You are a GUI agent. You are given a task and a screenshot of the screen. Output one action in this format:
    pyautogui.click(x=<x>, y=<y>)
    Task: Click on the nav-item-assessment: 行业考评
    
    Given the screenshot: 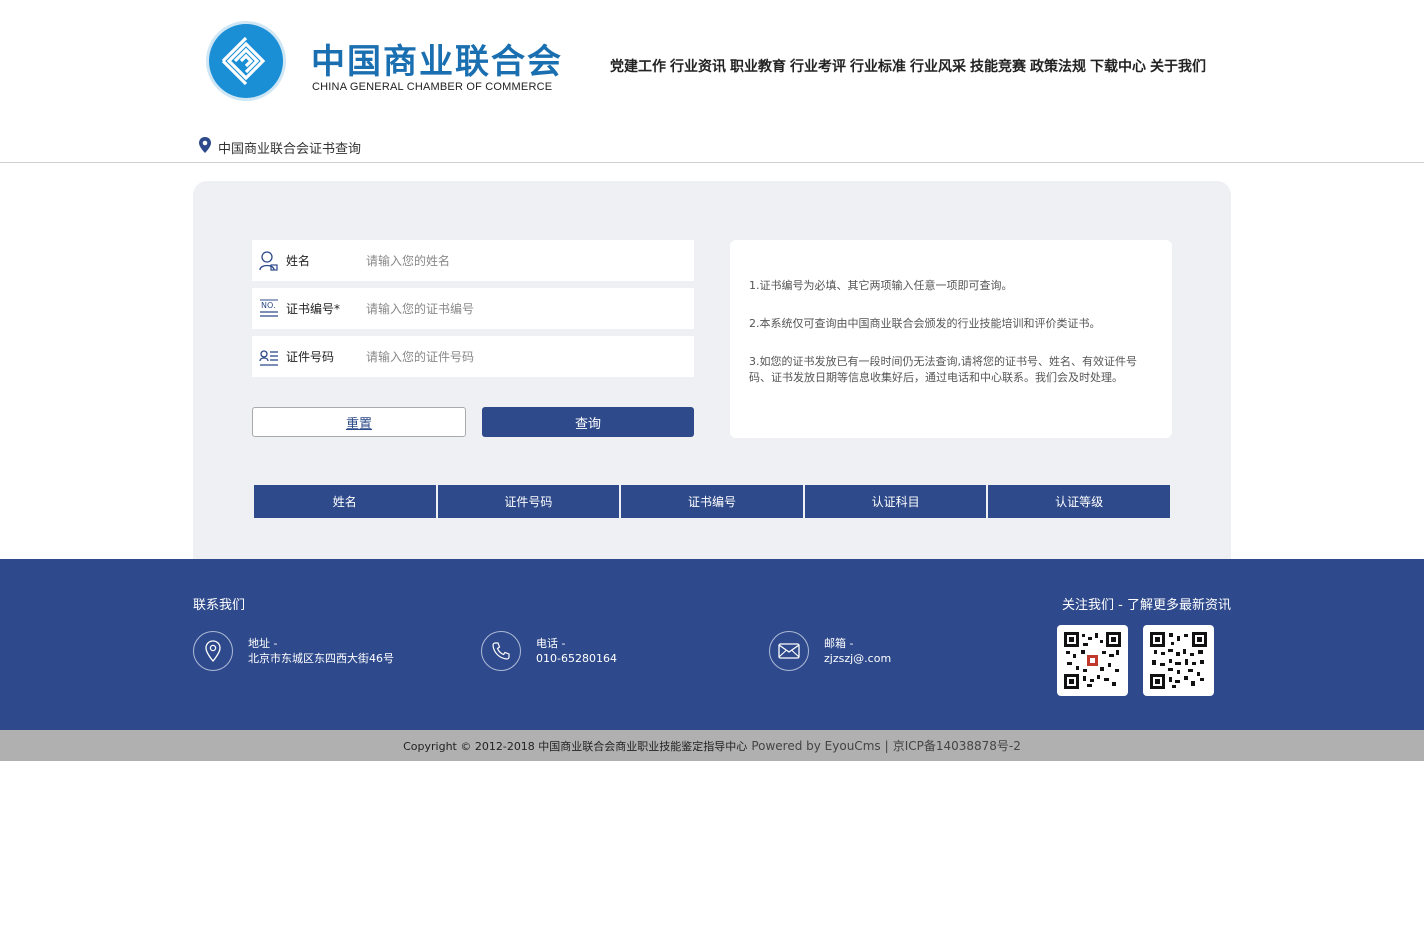 What is the action you would take?
    pyautogui.click(x=818, y=66)
    